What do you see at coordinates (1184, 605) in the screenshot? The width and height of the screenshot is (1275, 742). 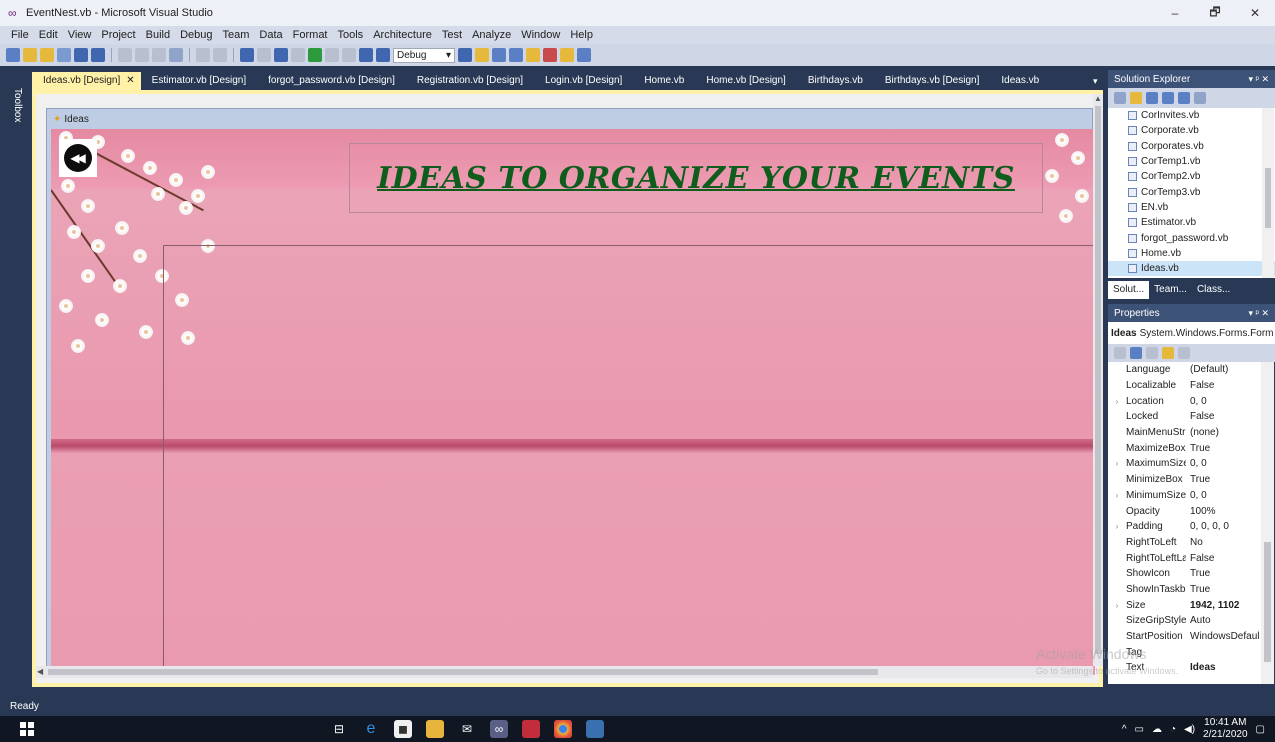 I see `property-row: › Size 1942, 1102` at bounding box center [1184, 605].